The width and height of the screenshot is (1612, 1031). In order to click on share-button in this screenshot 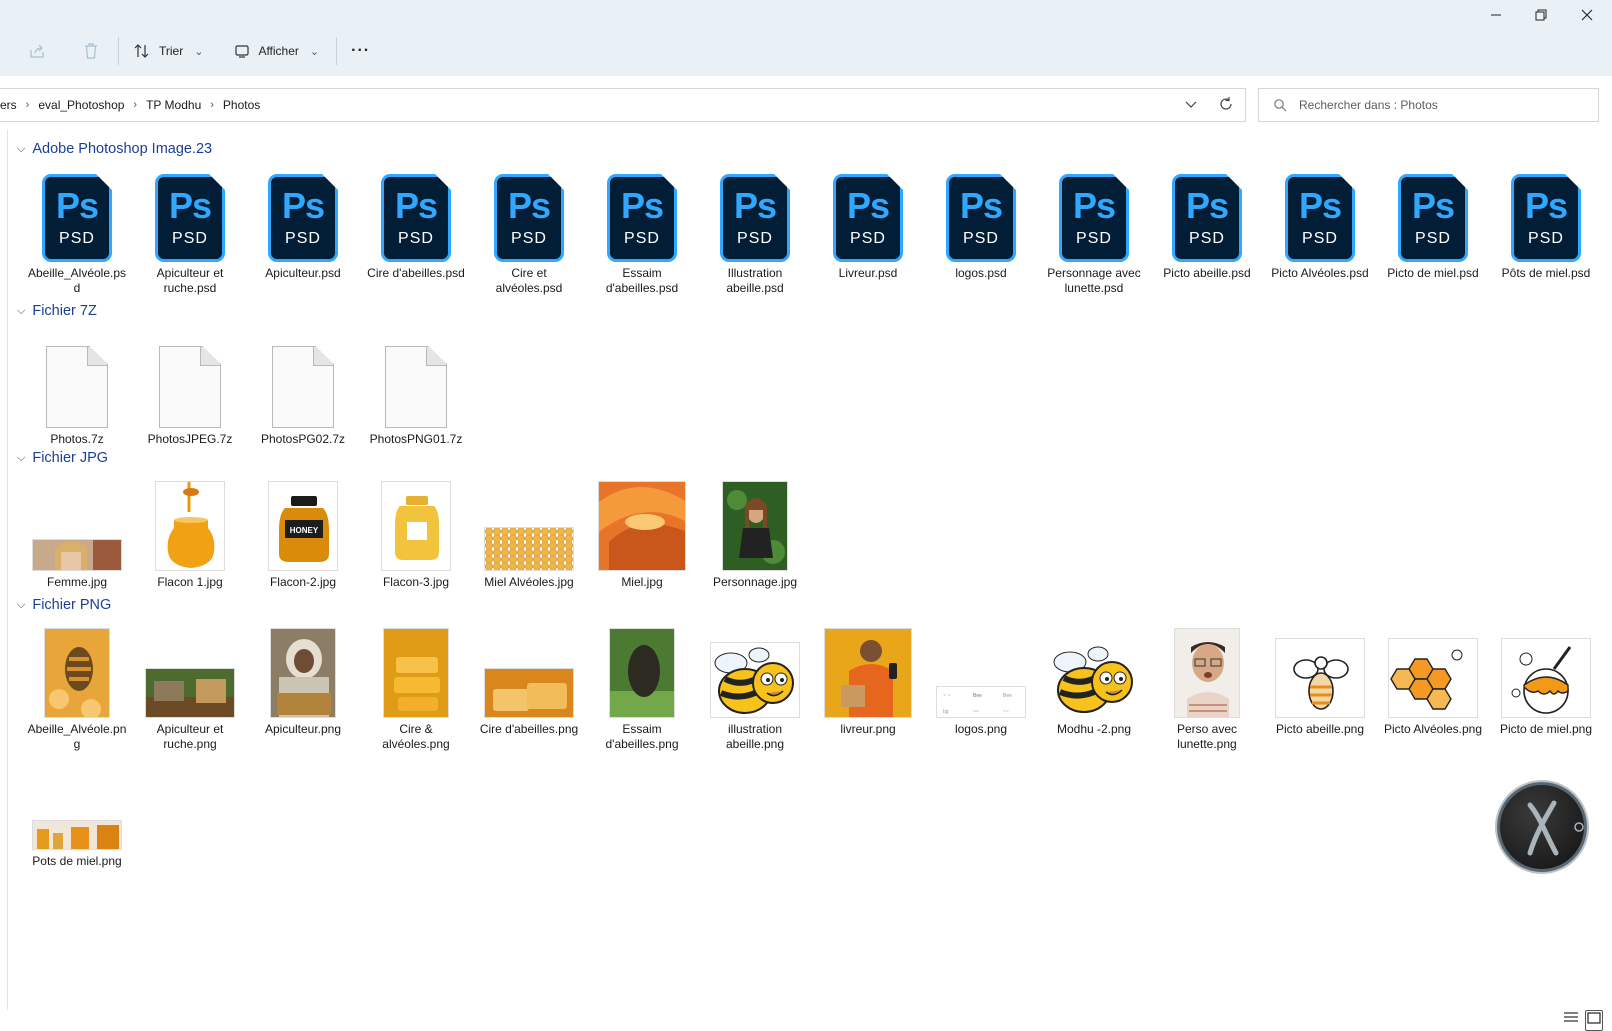, I will do `click(37, 51)`.